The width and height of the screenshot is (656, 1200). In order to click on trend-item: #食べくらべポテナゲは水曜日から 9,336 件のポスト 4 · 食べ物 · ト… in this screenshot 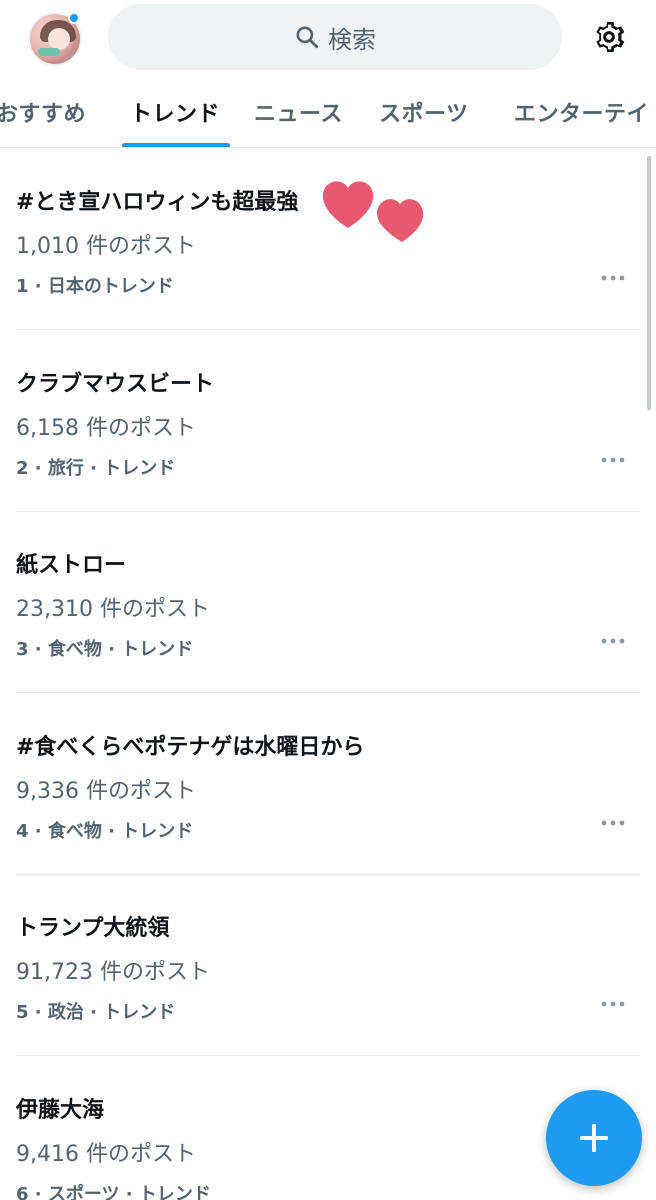, I will do `click(320, 784)`.